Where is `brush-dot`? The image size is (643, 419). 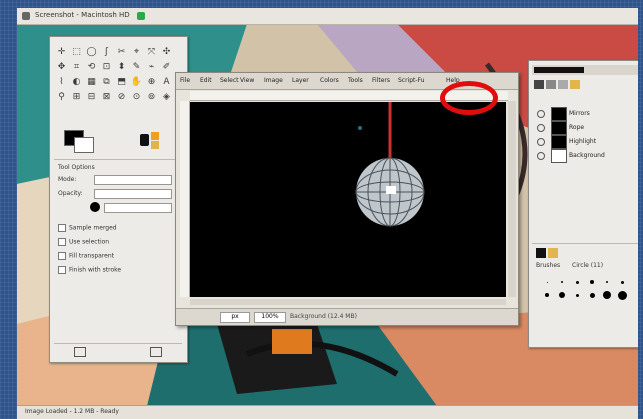
brush-dot is located at coordinates (547, 295).